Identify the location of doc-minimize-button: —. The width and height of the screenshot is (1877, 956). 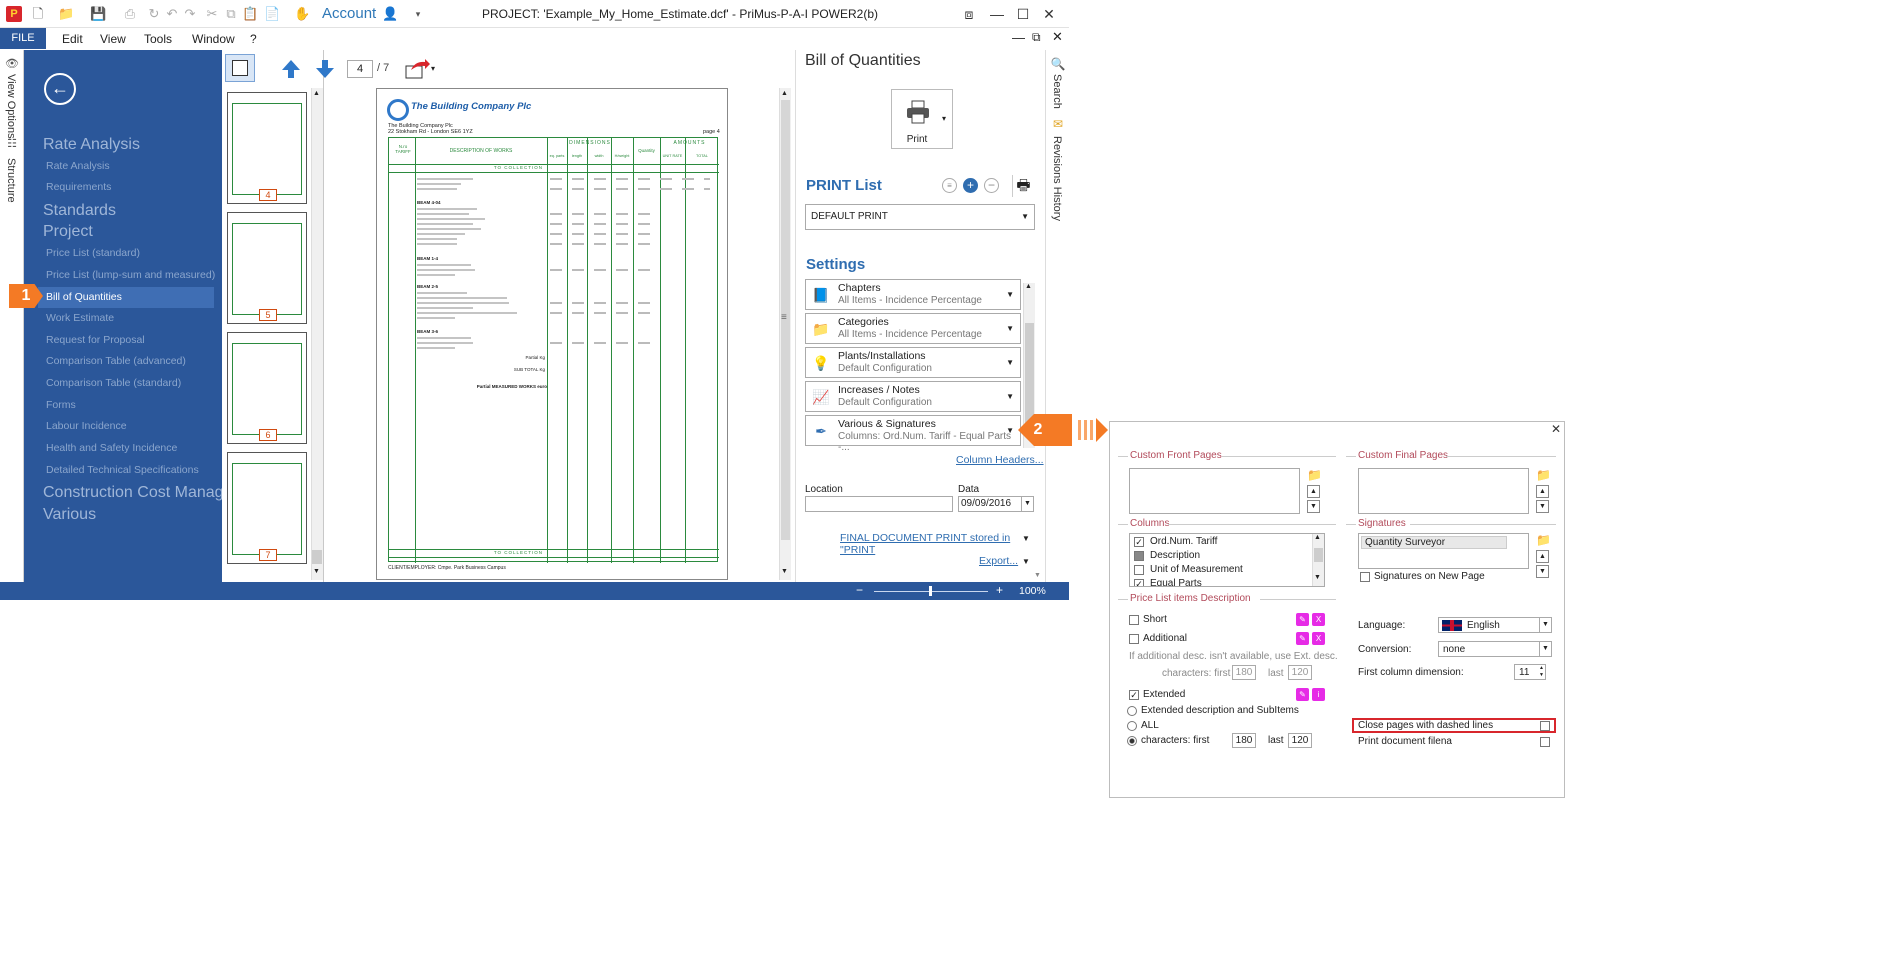
(1018, 37).